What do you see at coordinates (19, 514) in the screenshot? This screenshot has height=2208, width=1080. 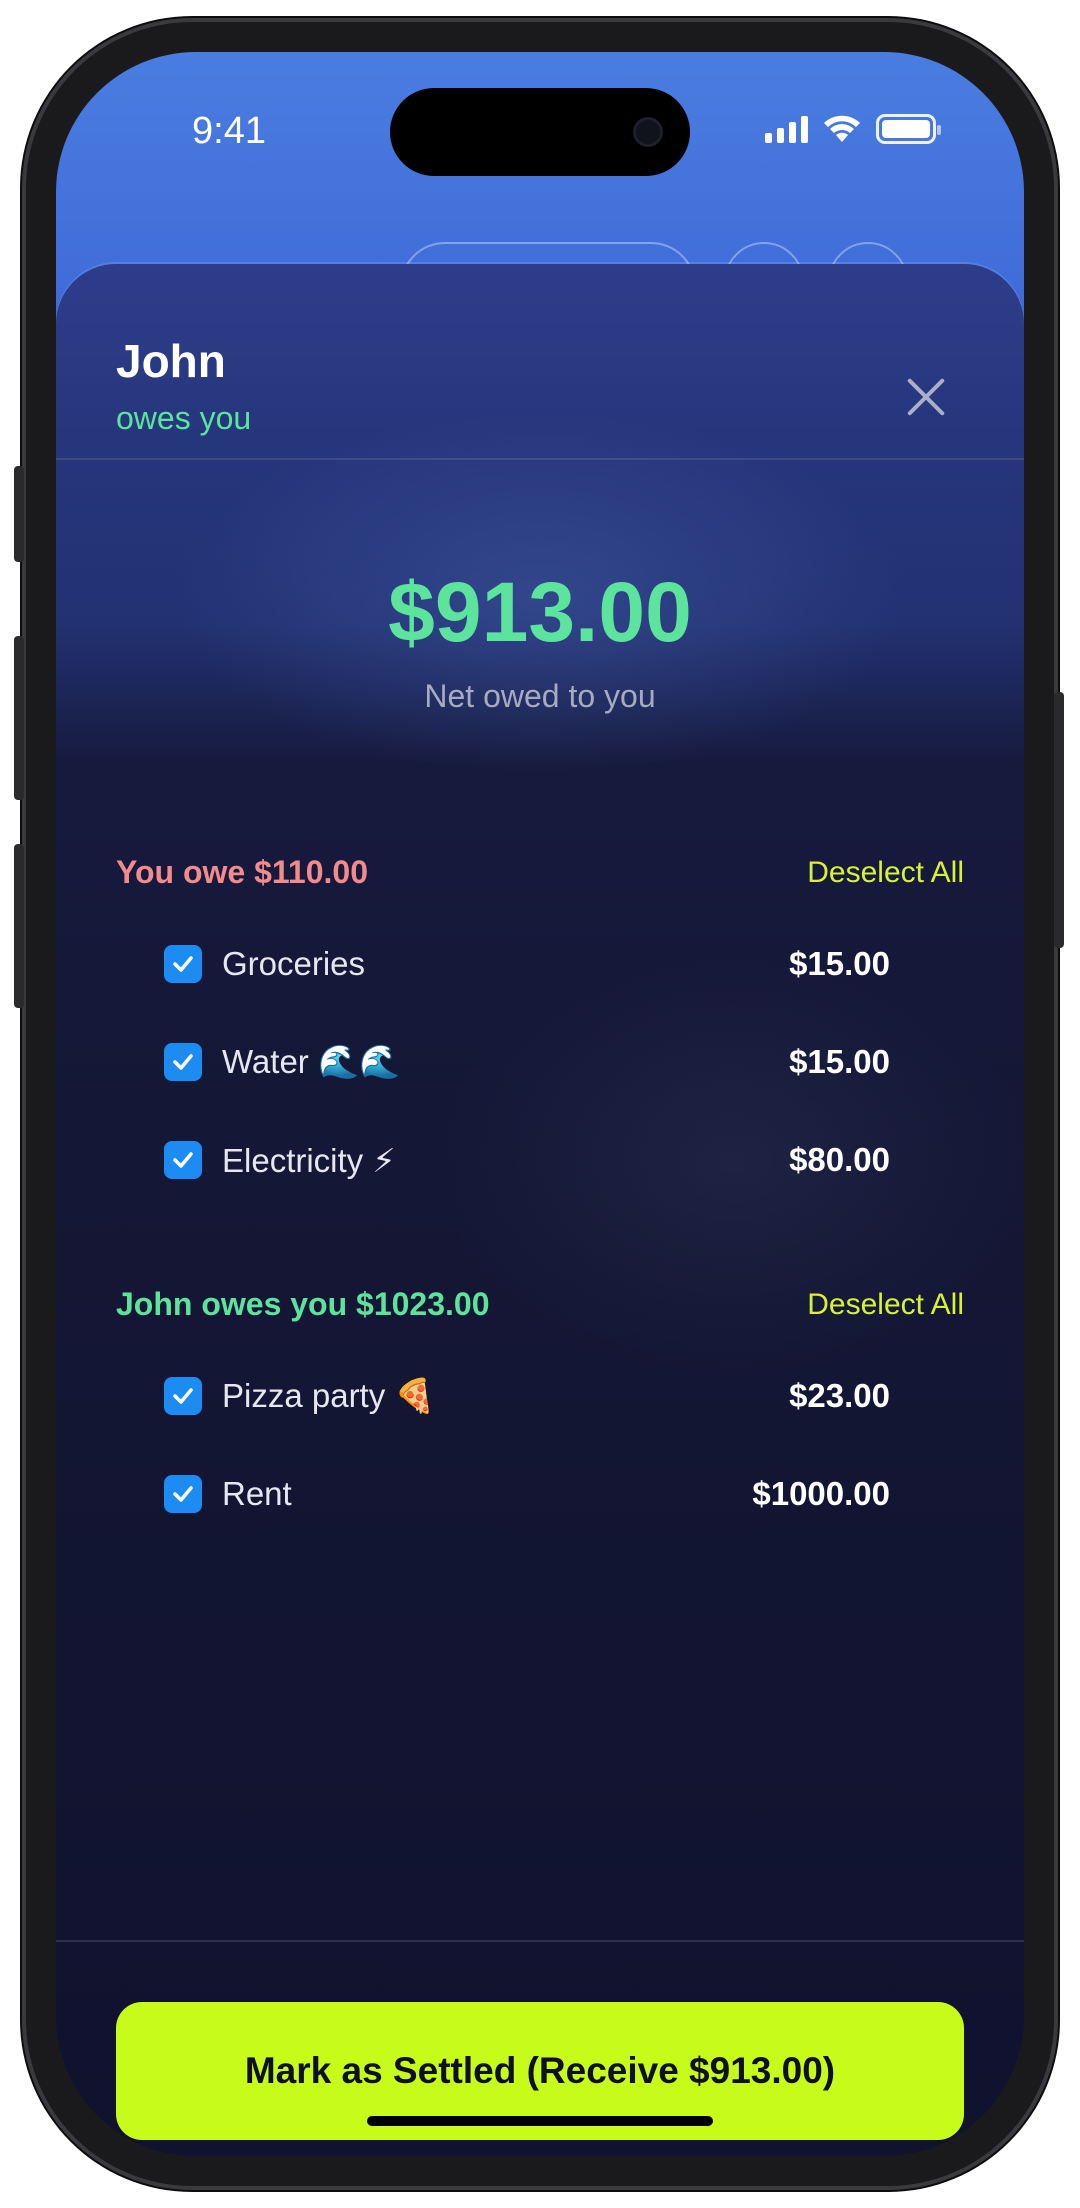 I see `action-button` at bounding box center [19, 514].